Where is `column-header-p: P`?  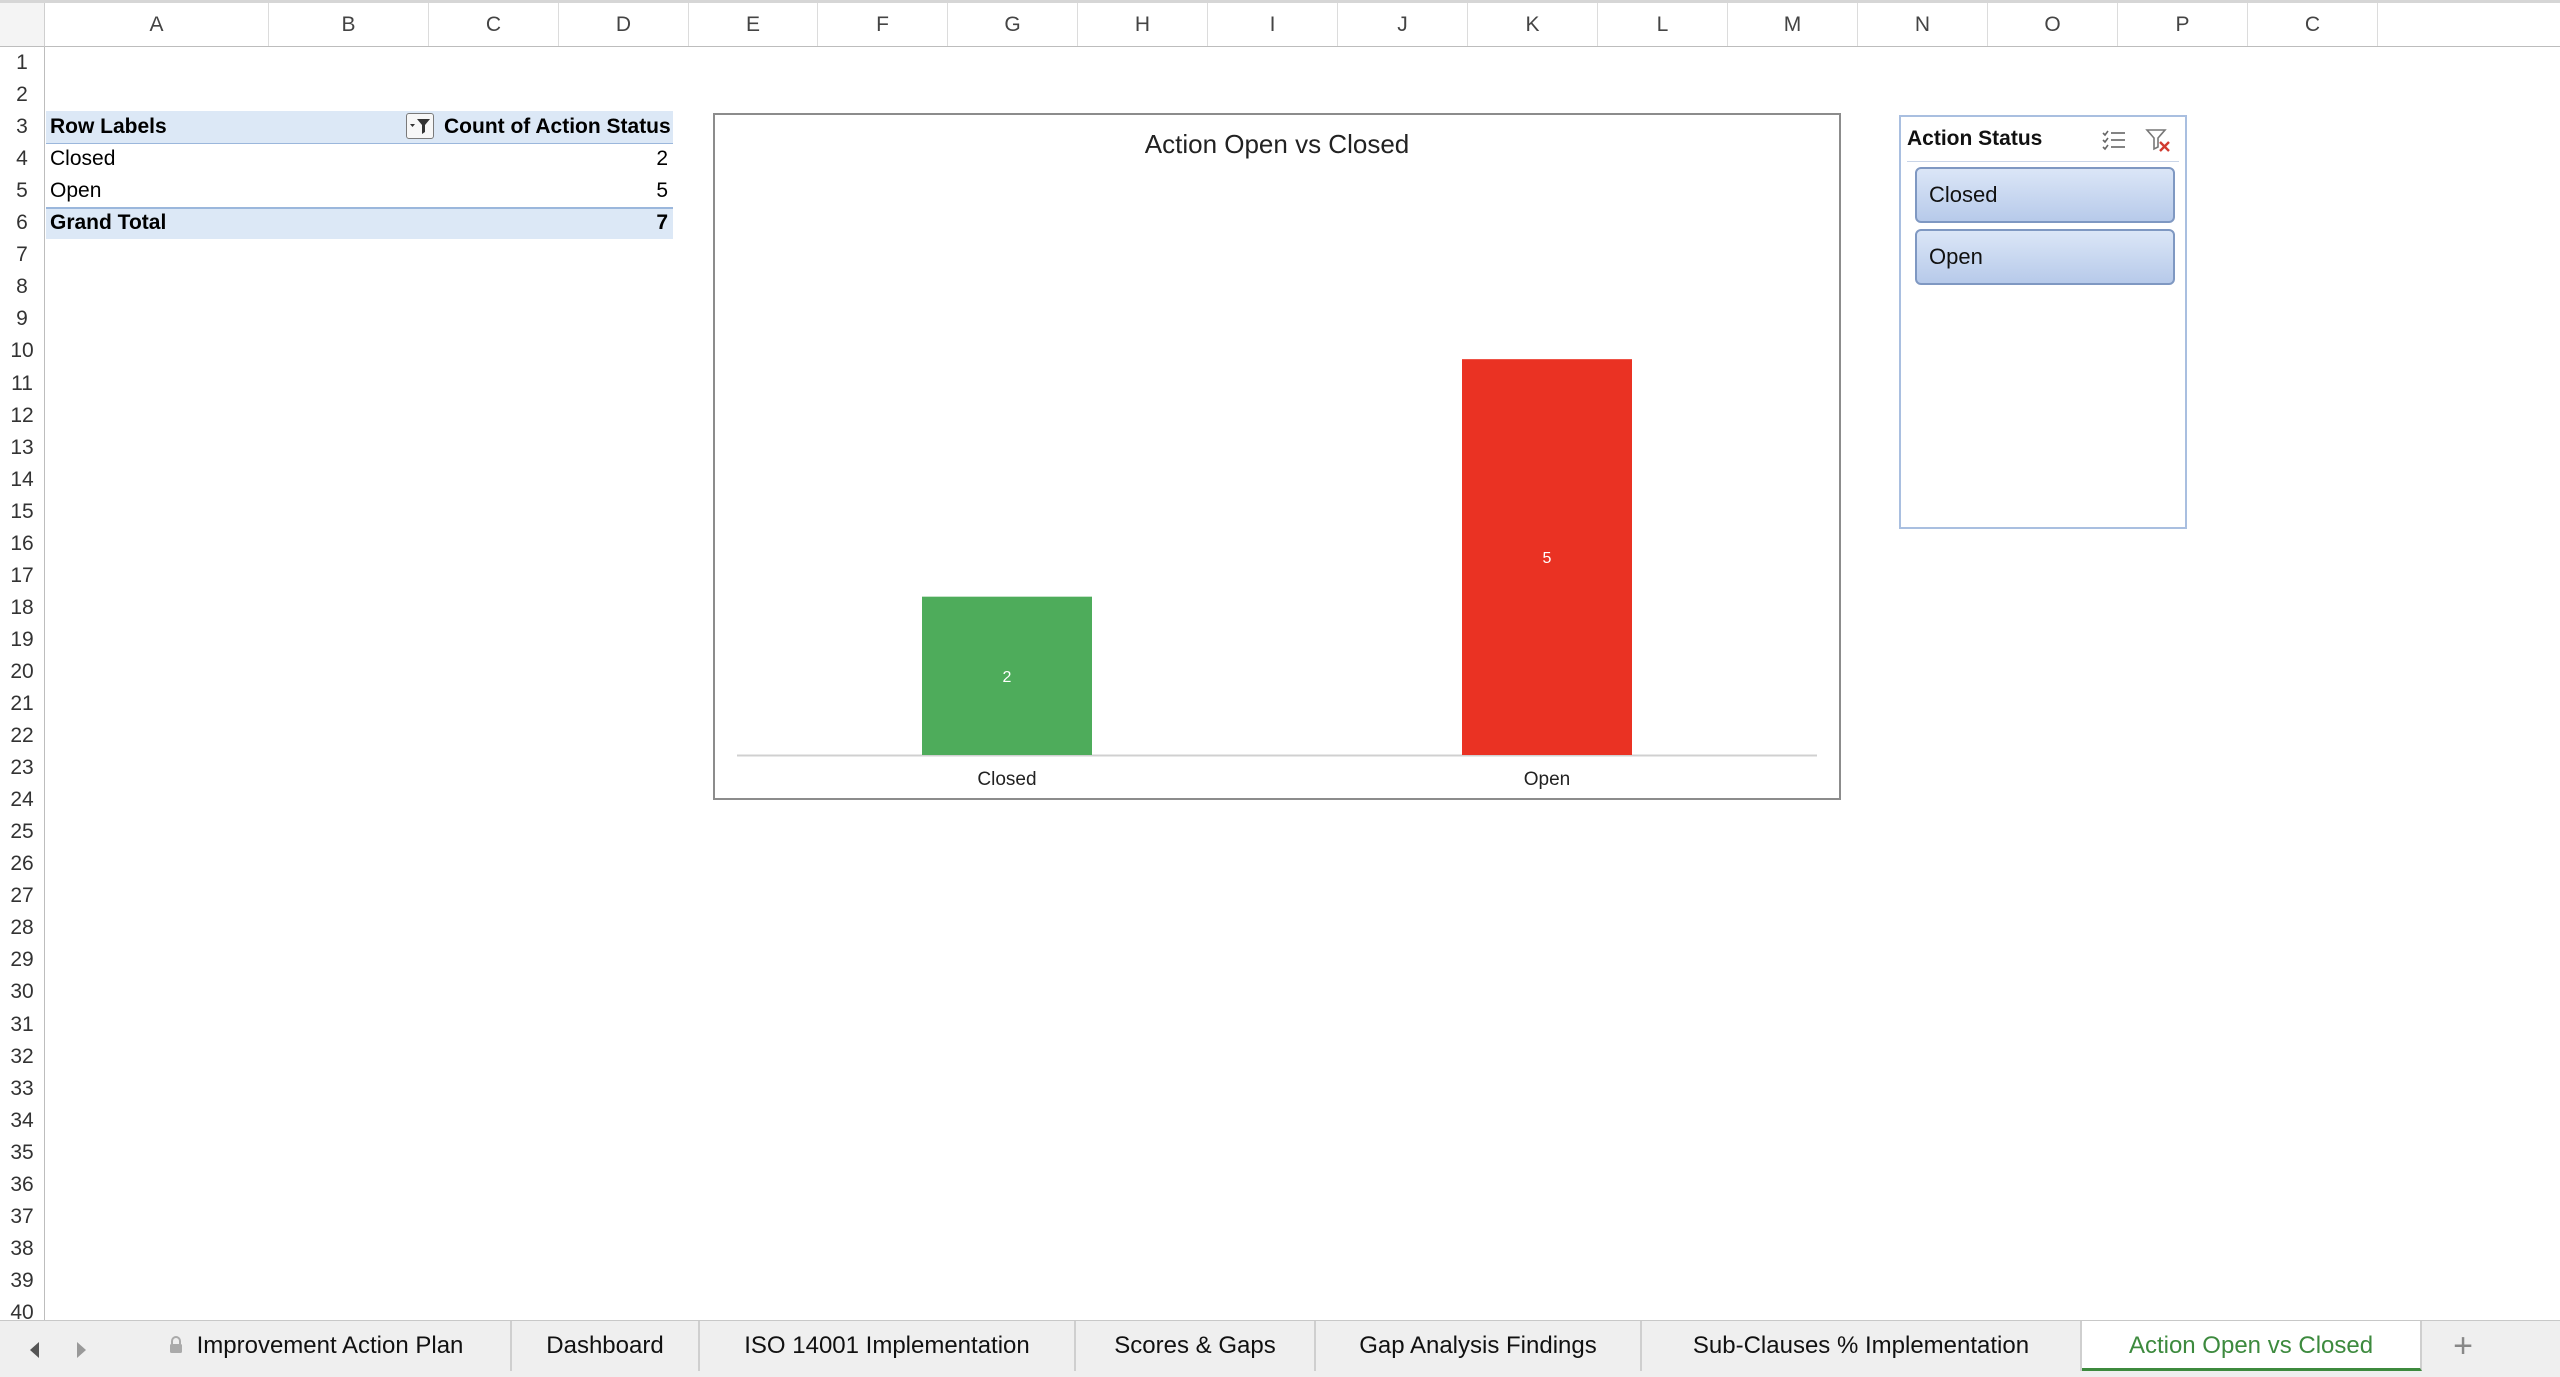
column-header-p: P is located at coordinates (2183, 24).